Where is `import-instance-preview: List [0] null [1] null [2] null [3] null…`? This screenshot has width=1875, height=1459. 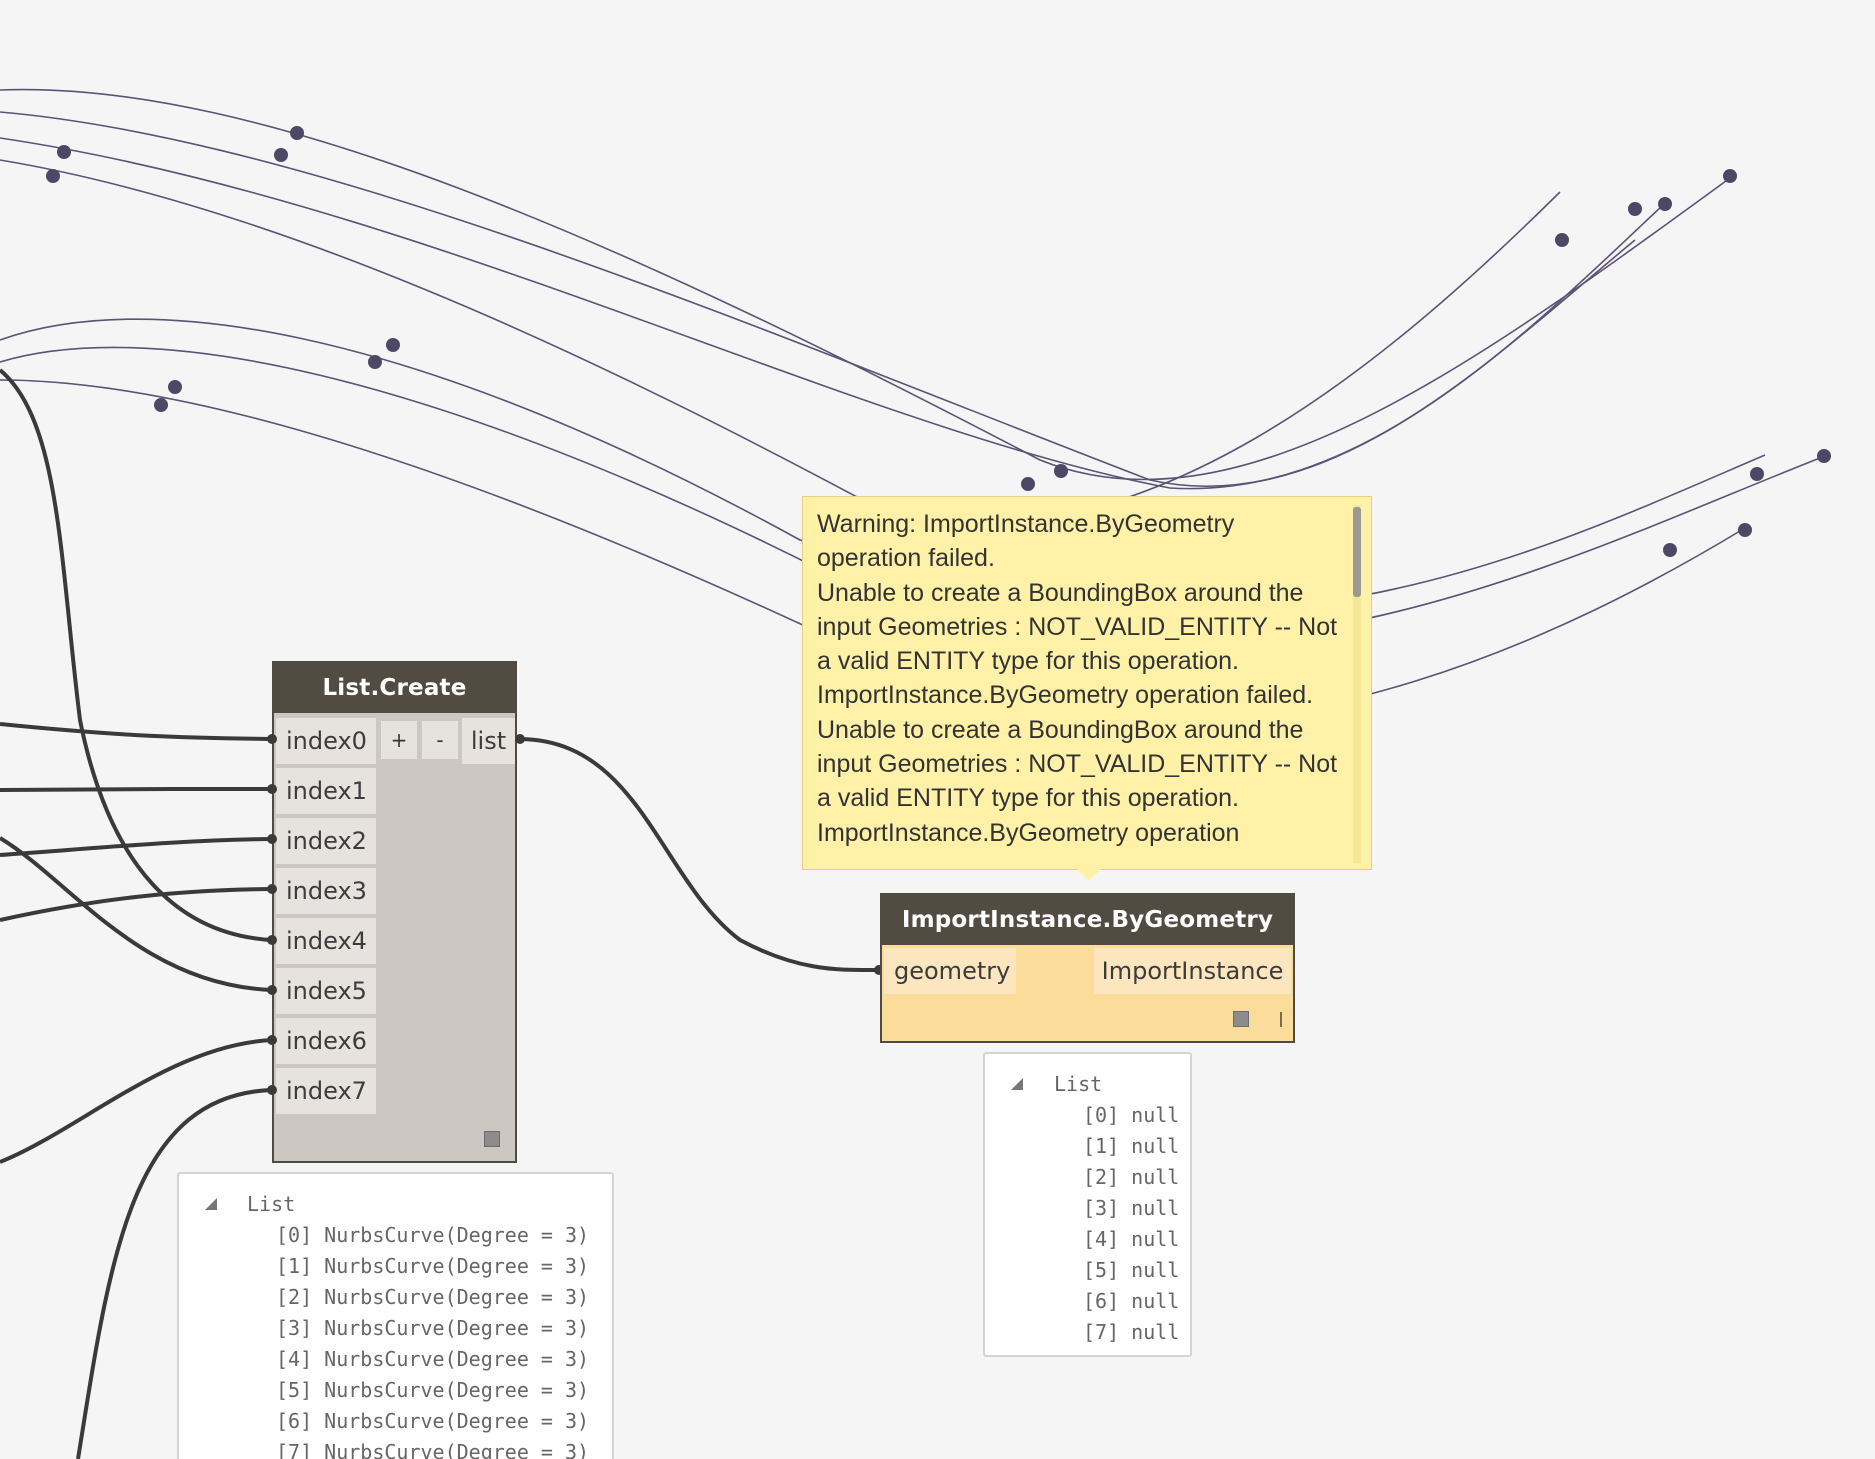
import-instance-preview: List [0] null [1] null [2] null [3] null… is located at coordinates (1087, 1204).